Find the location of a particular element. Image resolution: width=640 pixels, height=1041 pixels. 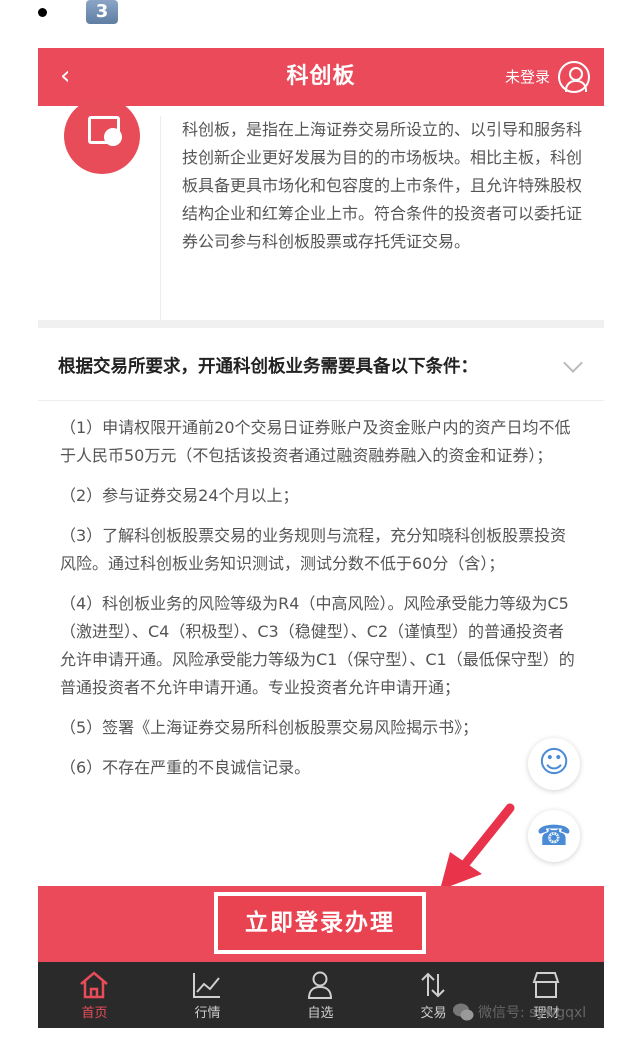

chart-icon is located at coordinates (206, 985).